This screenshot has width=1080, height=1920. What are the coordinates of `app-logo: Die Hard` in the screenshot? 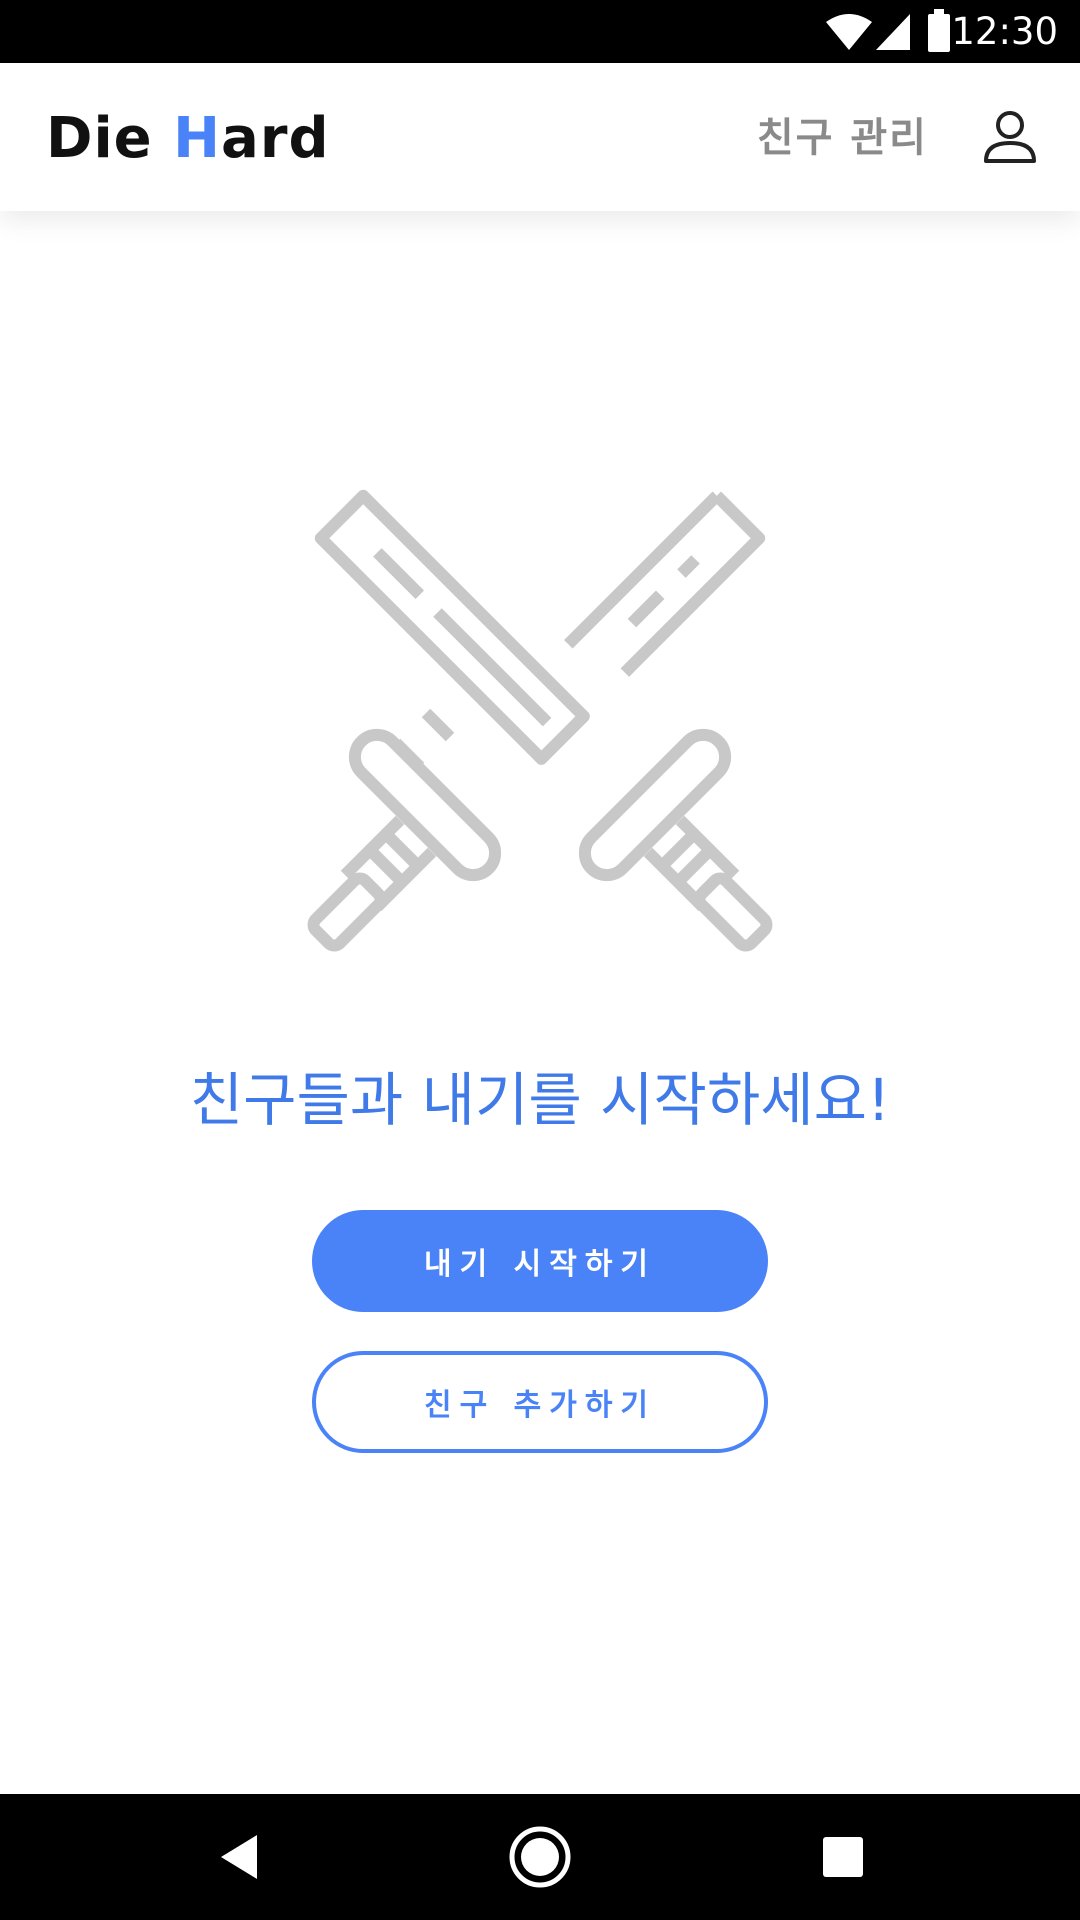 It's located at (188, 139).